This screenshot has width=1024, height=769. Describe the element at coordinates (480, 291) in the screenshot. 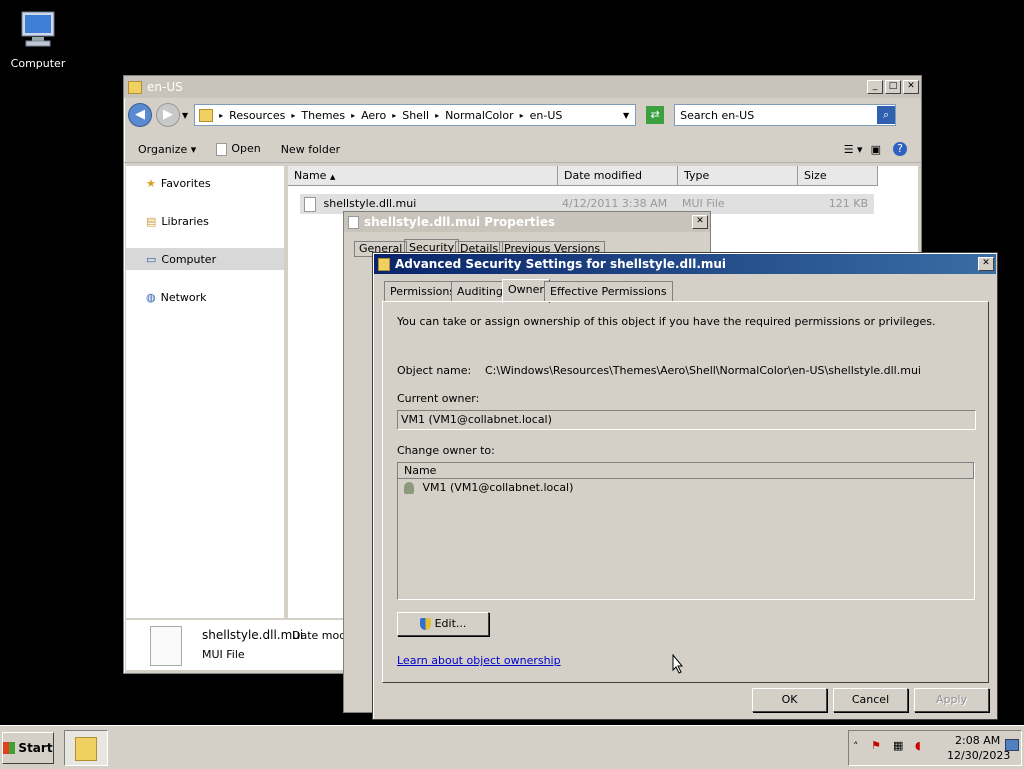

I see `tab-auditing: Auditing` at that location.